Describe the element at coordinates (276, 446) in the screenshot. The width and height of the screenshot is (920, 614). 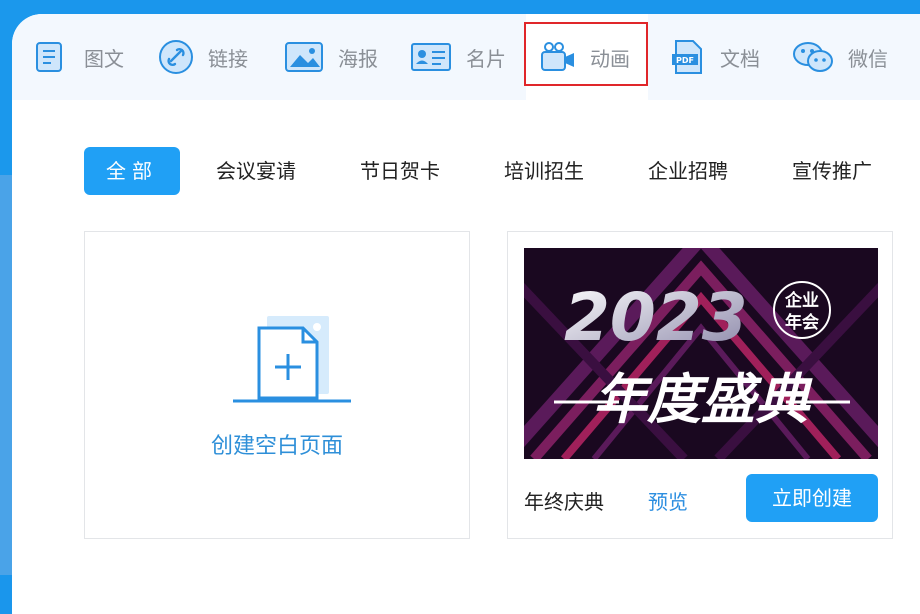
I see `create-blank-page-label: 创建空白页面` at that location.